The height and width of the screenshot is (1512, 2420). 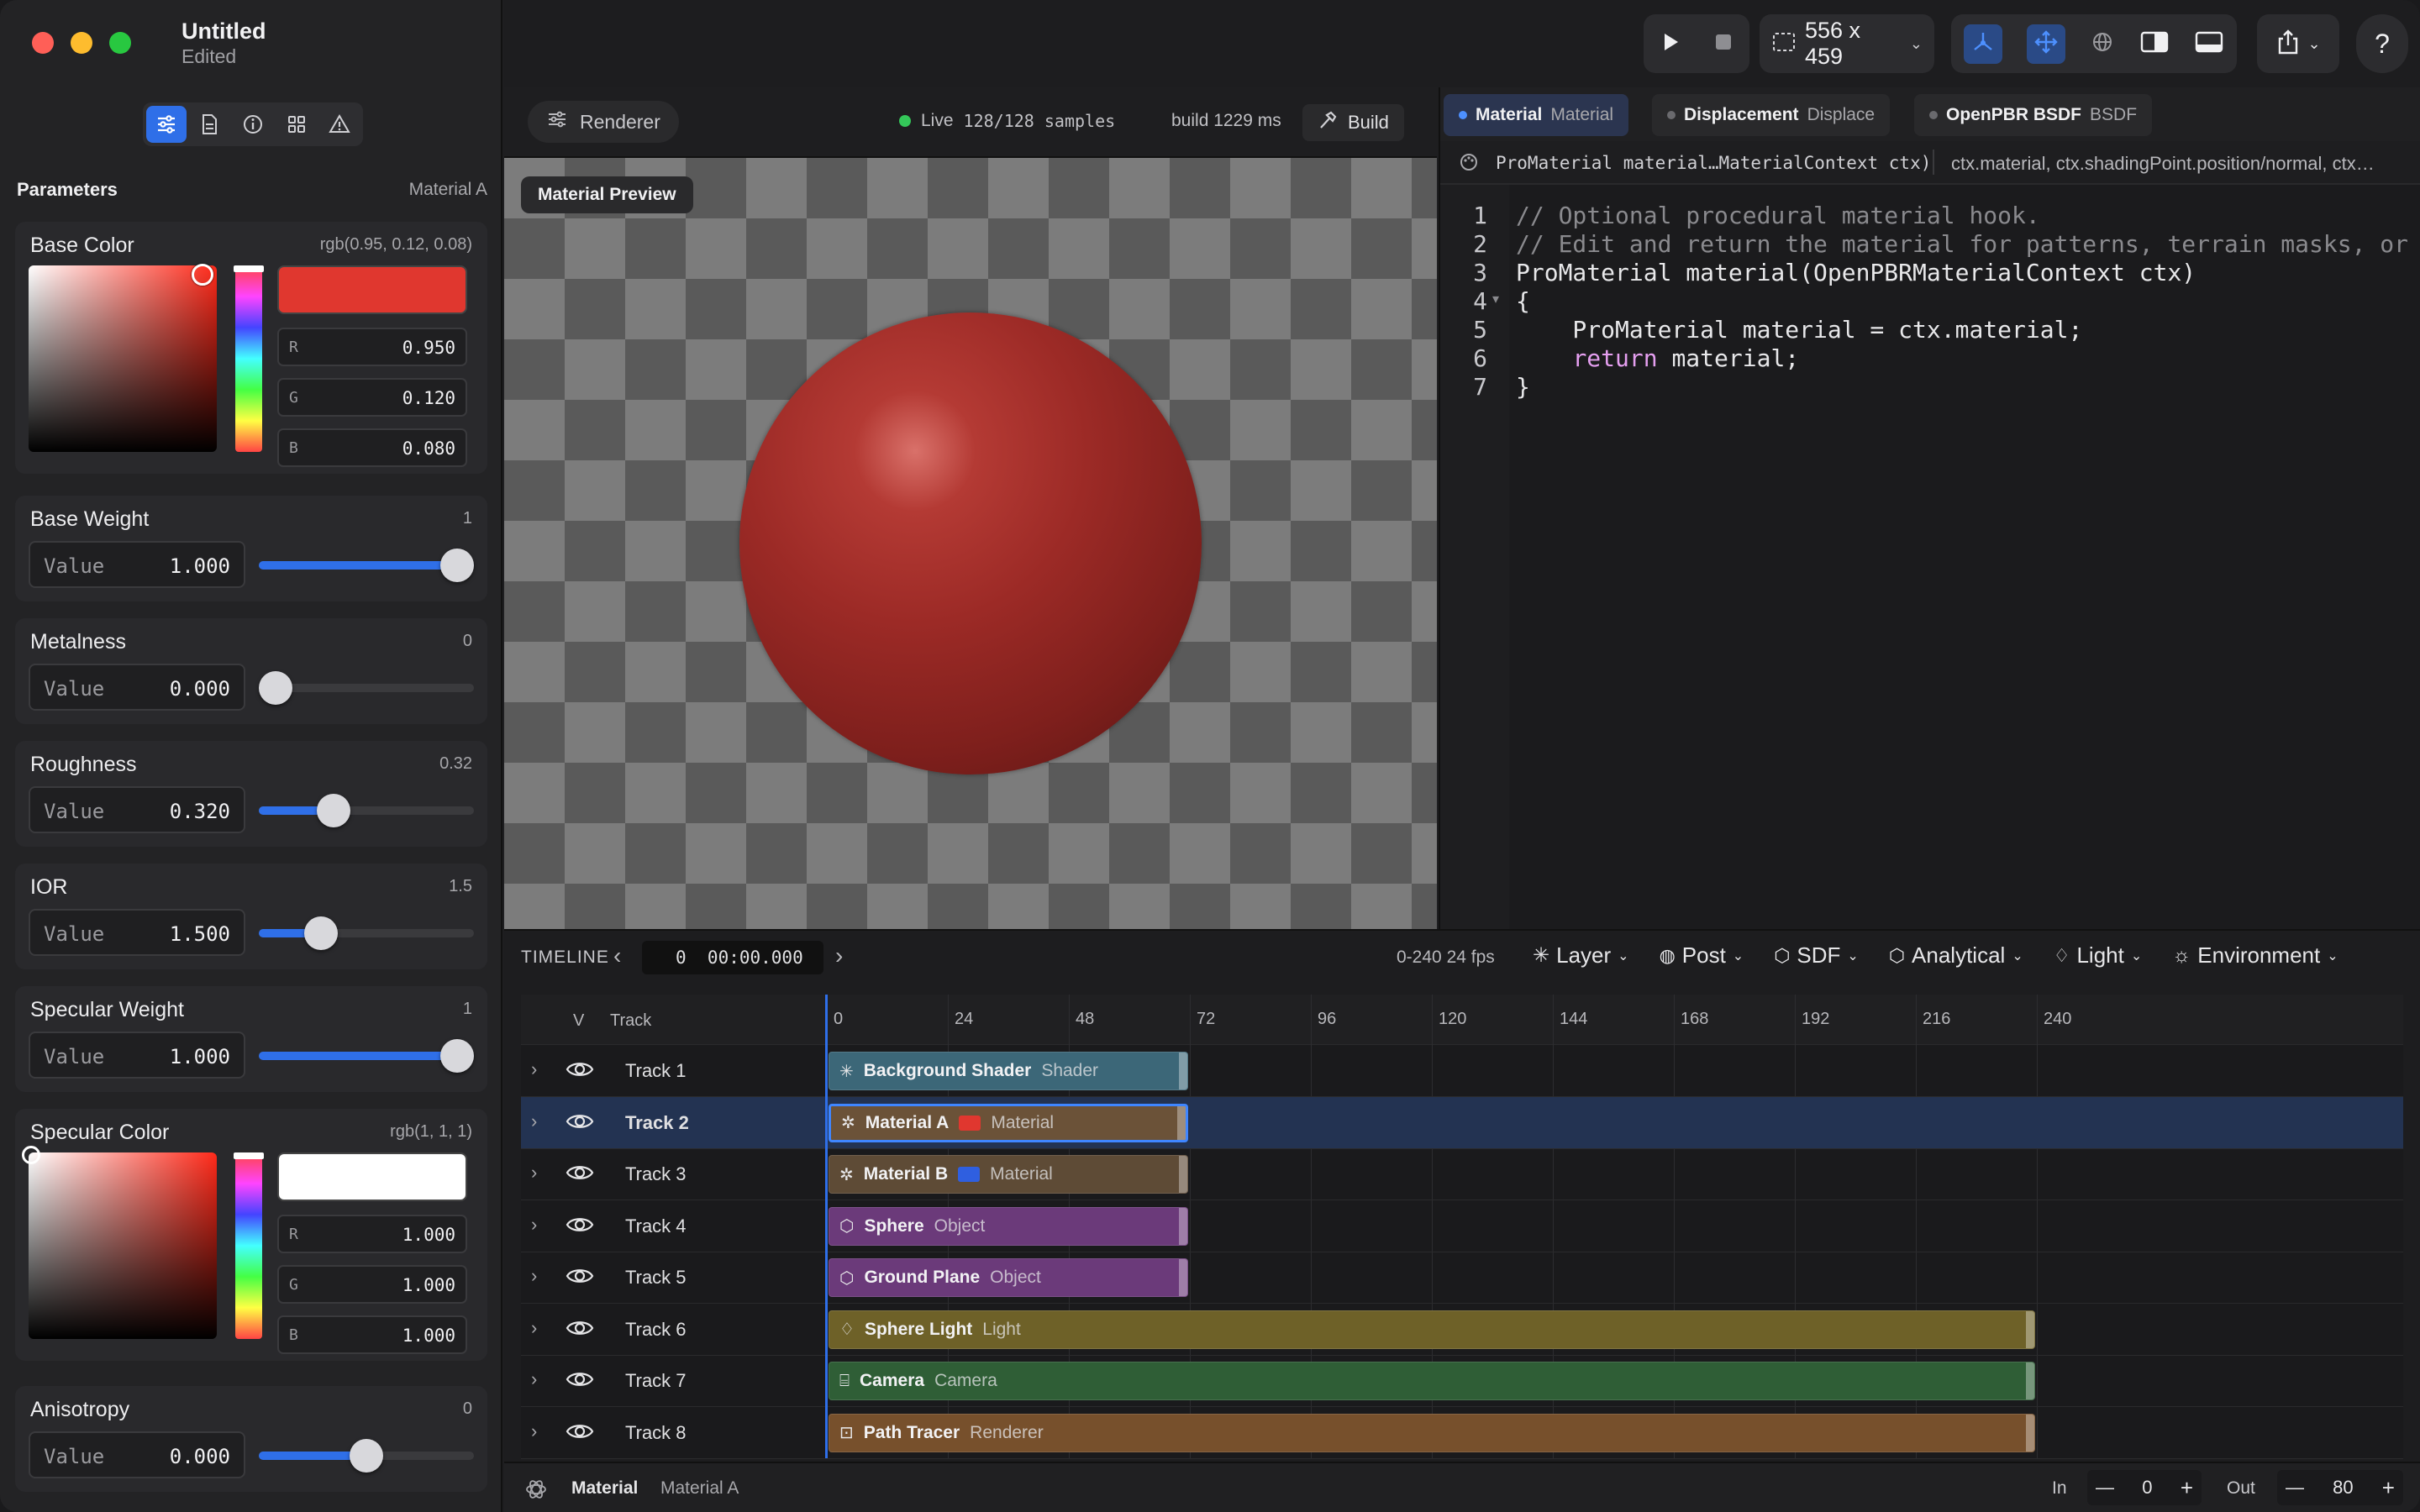 What do you see at coordinates (2298, 43) in the screenshot?
I see `share-menu: ⌄` at bounding box center [2298, 43].